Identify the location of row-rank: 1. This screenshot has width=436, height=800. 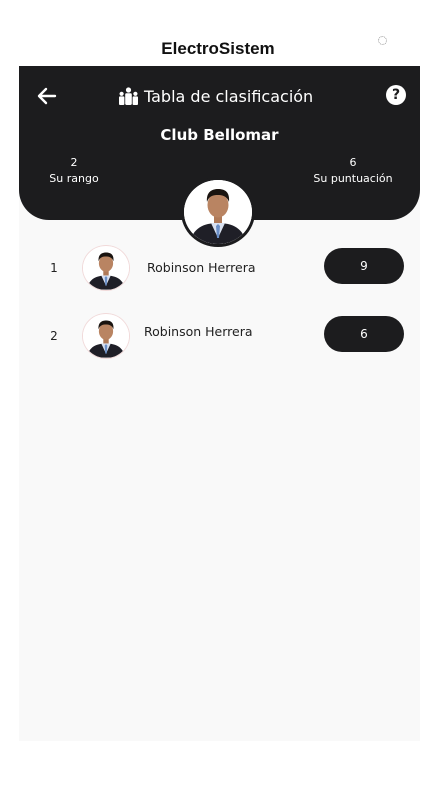
(54, 268).